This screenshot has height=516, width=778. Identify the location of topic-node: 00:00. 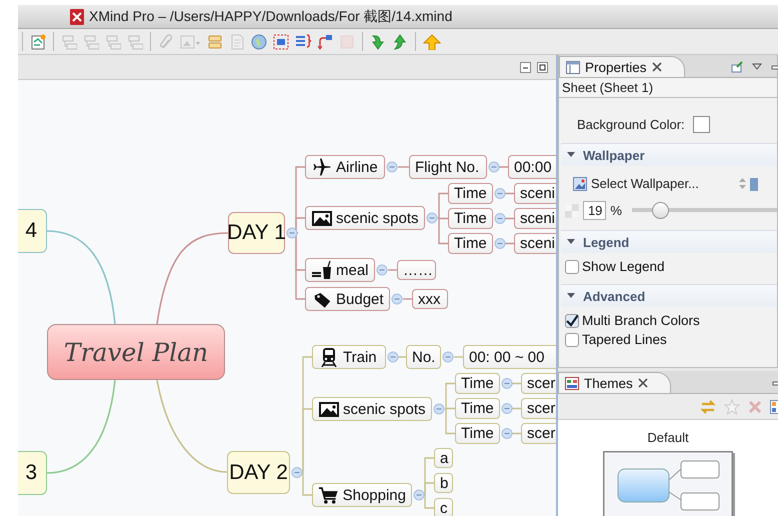
(532, 167).